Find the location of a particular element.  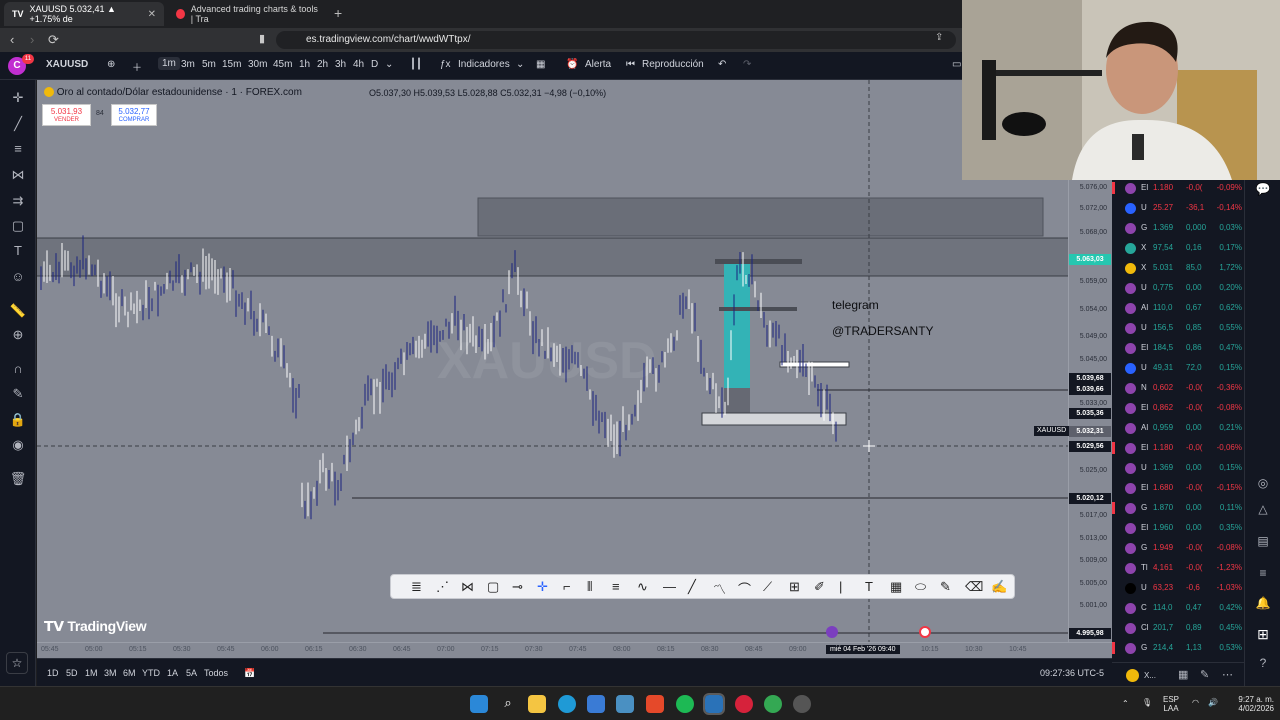

alert-button: Alerta is located at coordinates (598, 64).